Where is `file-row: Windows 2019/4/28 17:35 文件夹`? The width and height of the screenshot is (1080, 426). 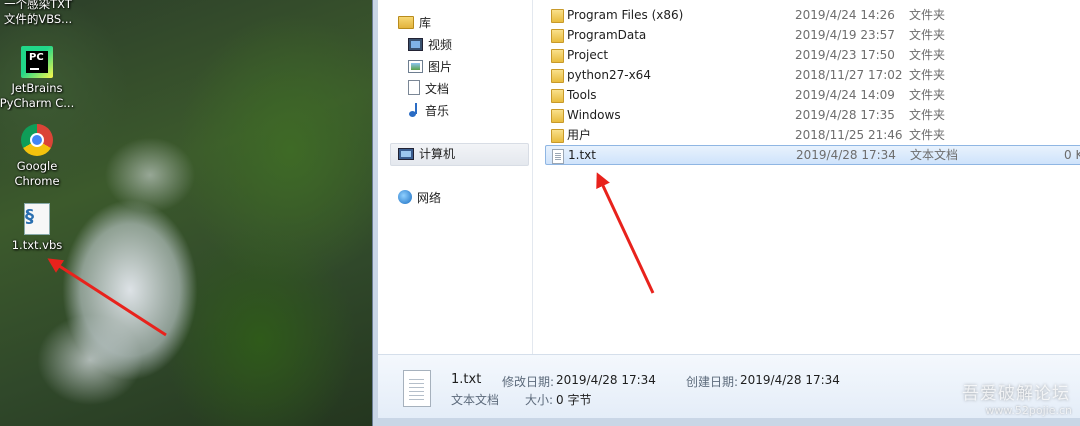 file-row: Windows 2019/4/28 17:35 文件夹 is located at coordinates (812, 115).